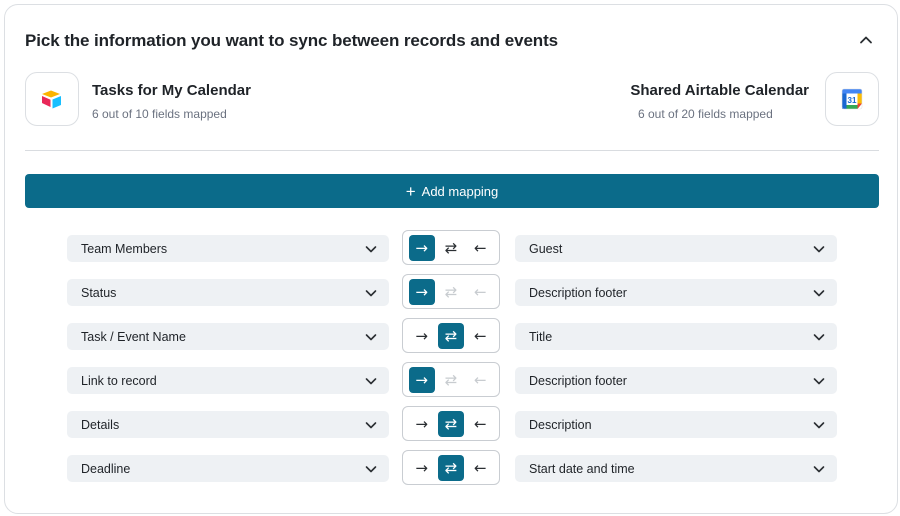  I want to click on google-calendar-logo-icon: 31, so click(852, 99).